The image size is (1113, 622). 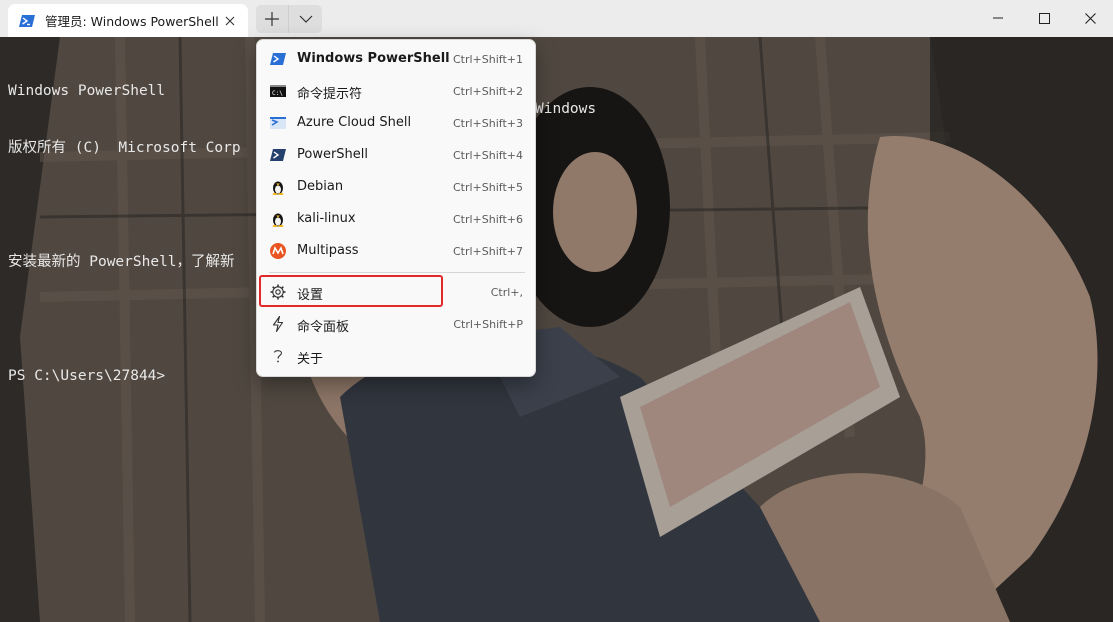 I want to click on close-icon, so click(x=1090, y=18).